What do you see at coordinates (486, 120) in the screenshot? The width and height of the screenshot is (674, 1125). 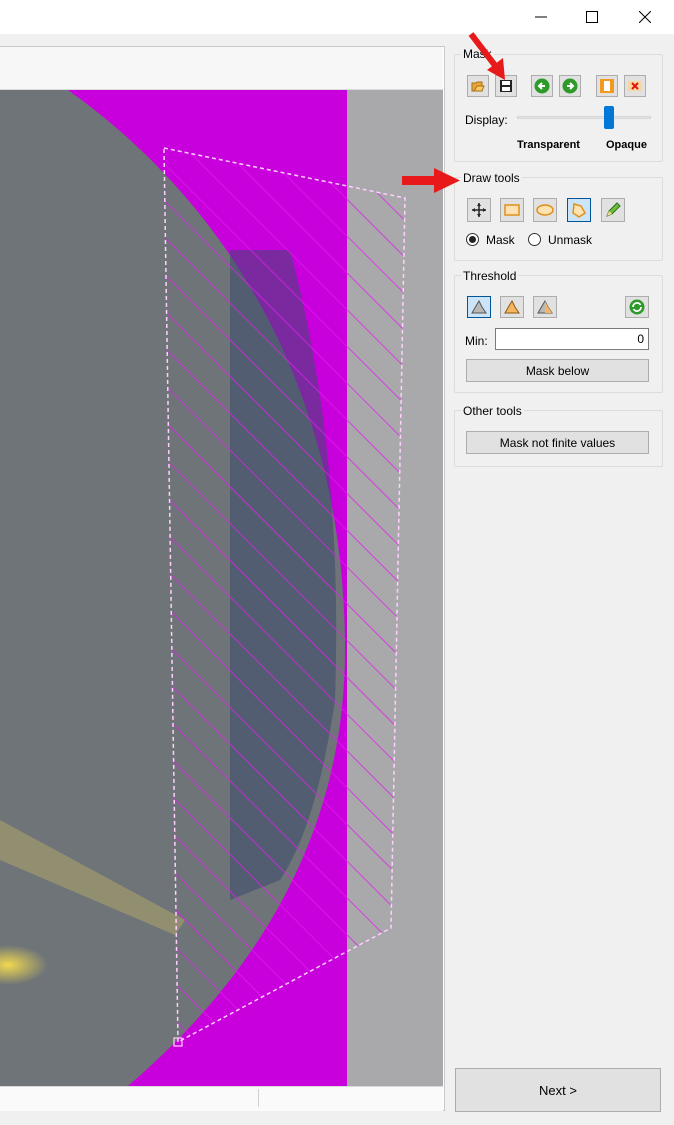 I see `display-label: Display:` at bounding box center [486, 120].